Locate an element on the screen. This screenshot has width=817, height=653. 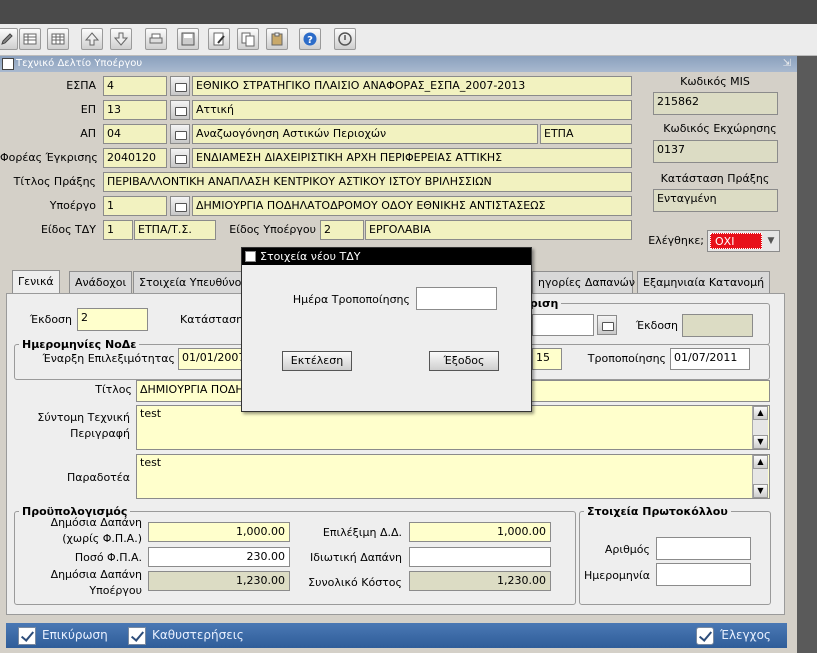
arithmos-label: Αριθμός is located at coordinates (627, 549).